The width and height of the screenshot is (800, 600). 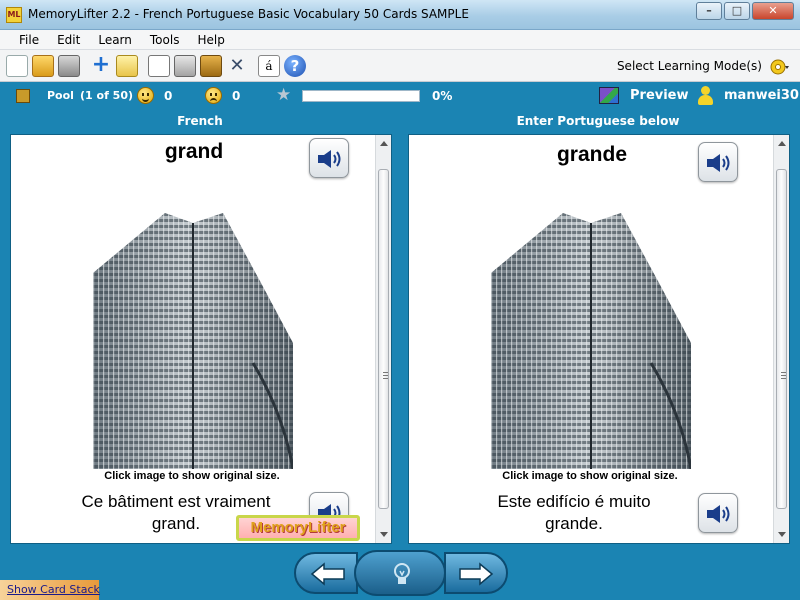 What do you see at coordinates (442, 96) in the screenshot?
I see `progress-percent: 0%` at bounding box center [442, 96].